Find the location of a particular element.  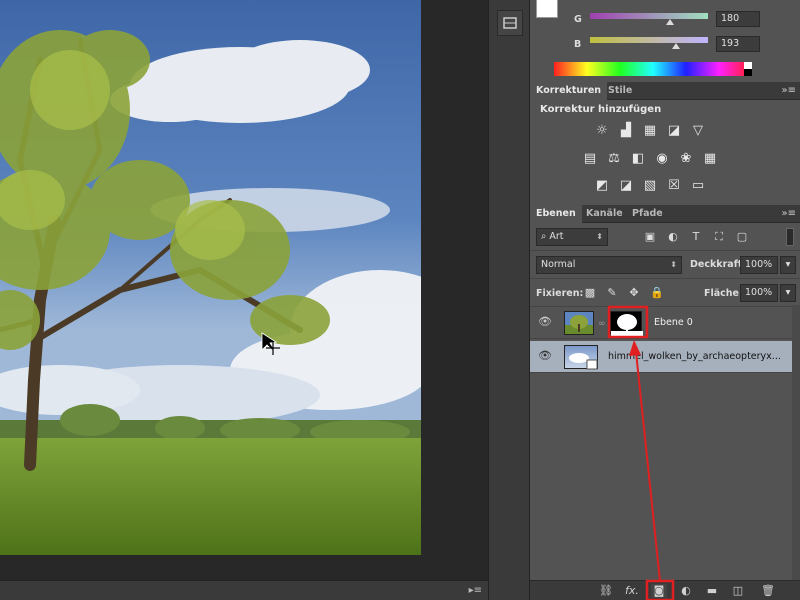

lock-all-icon: 🔒 is located at coordinates (657, 293).